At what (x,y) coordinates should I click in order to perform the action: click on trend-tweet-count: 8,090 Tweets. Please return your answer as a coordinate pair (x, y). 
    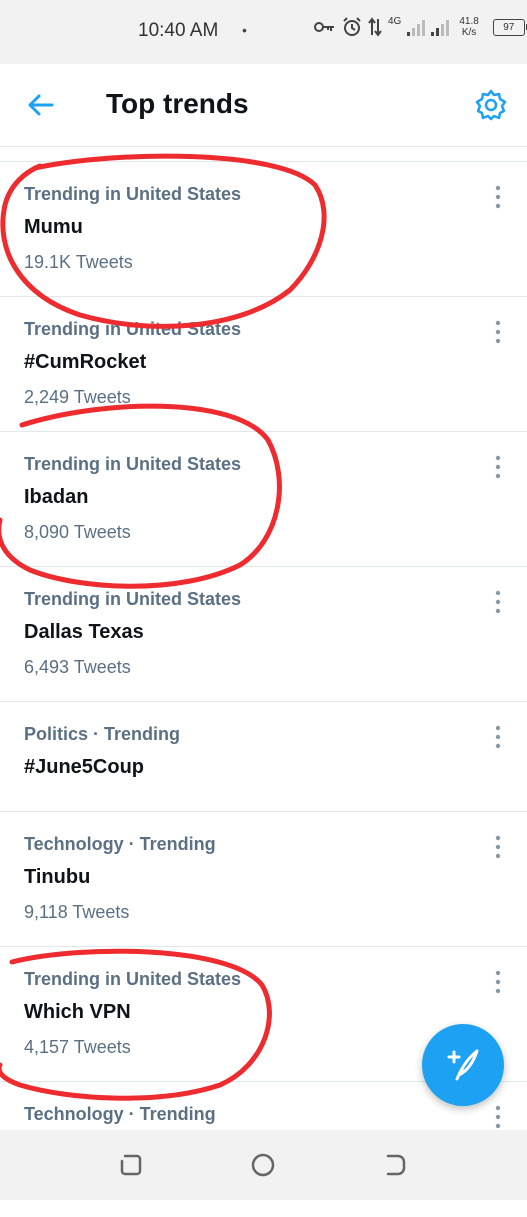
    Looking at the image, I should click on (77, 532).